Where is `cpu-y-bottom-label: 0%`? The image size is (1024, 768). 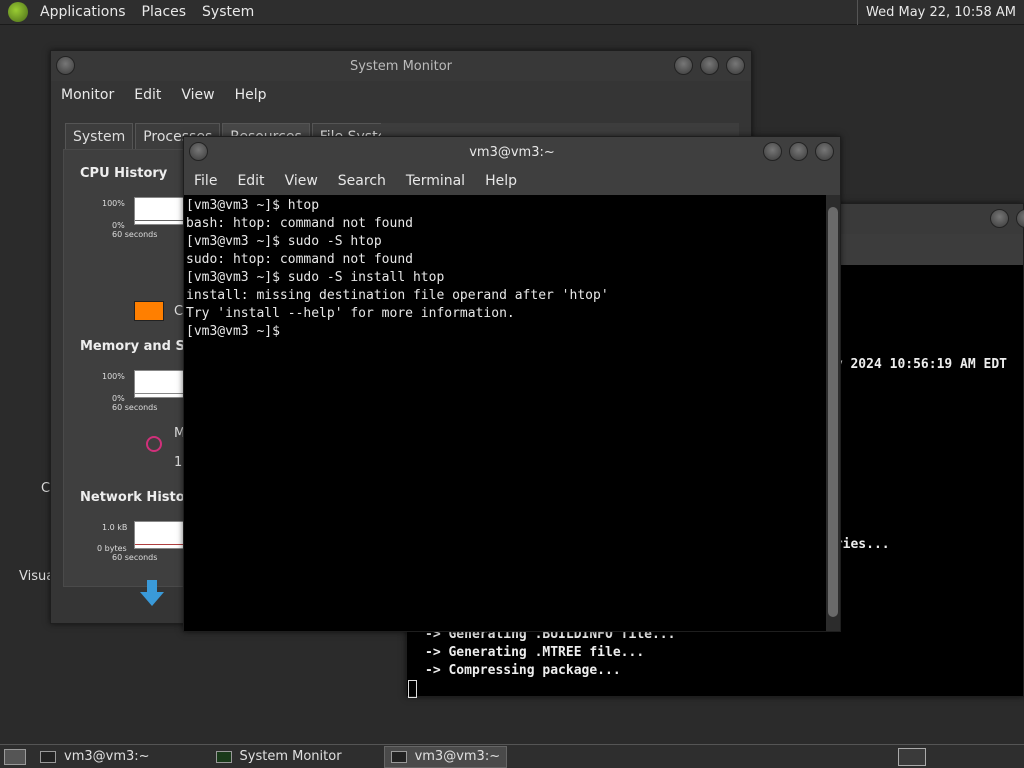 cpu-y-bottom-label: 0% is located at coordinates (118, 225).